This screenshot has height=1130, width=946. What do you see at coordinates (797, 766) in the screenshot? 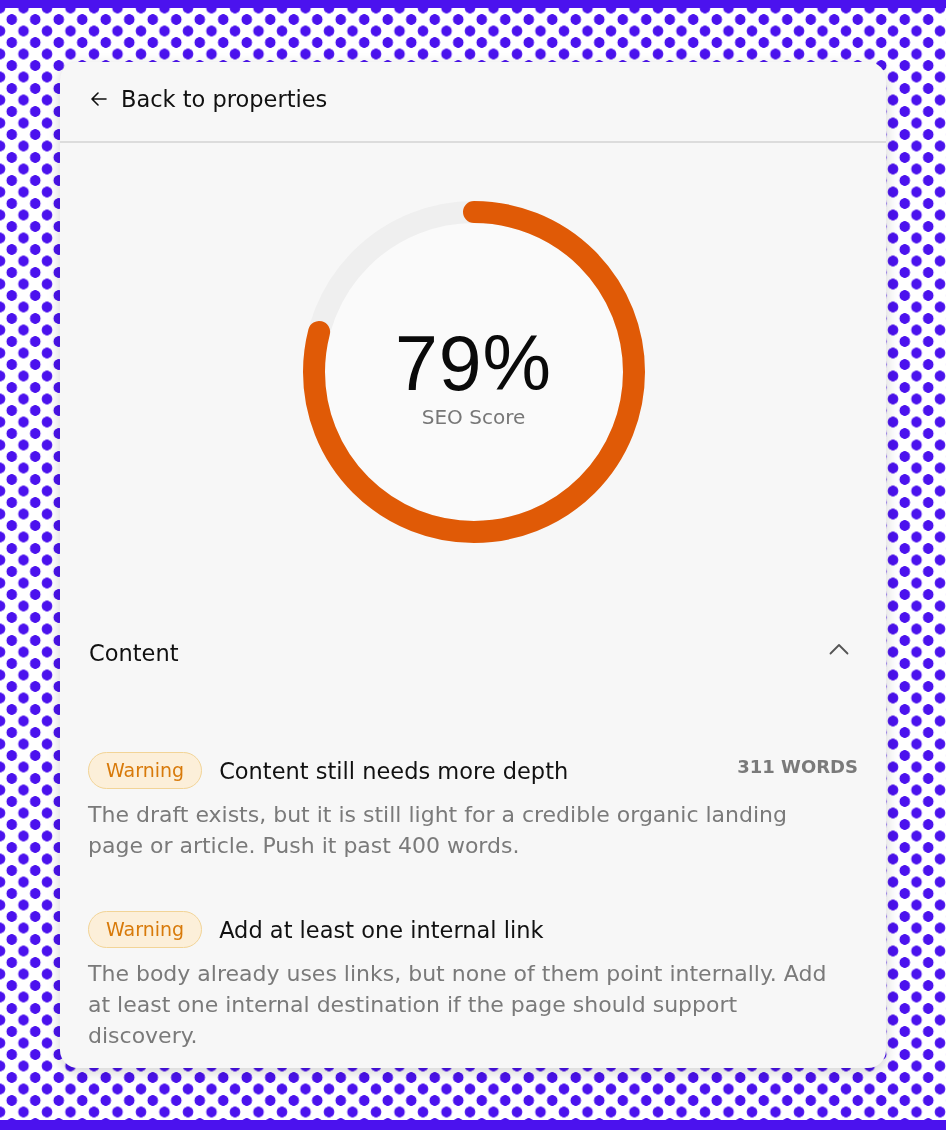
I see `word-count: 311 WORDS` at bounding box center [797, 766].